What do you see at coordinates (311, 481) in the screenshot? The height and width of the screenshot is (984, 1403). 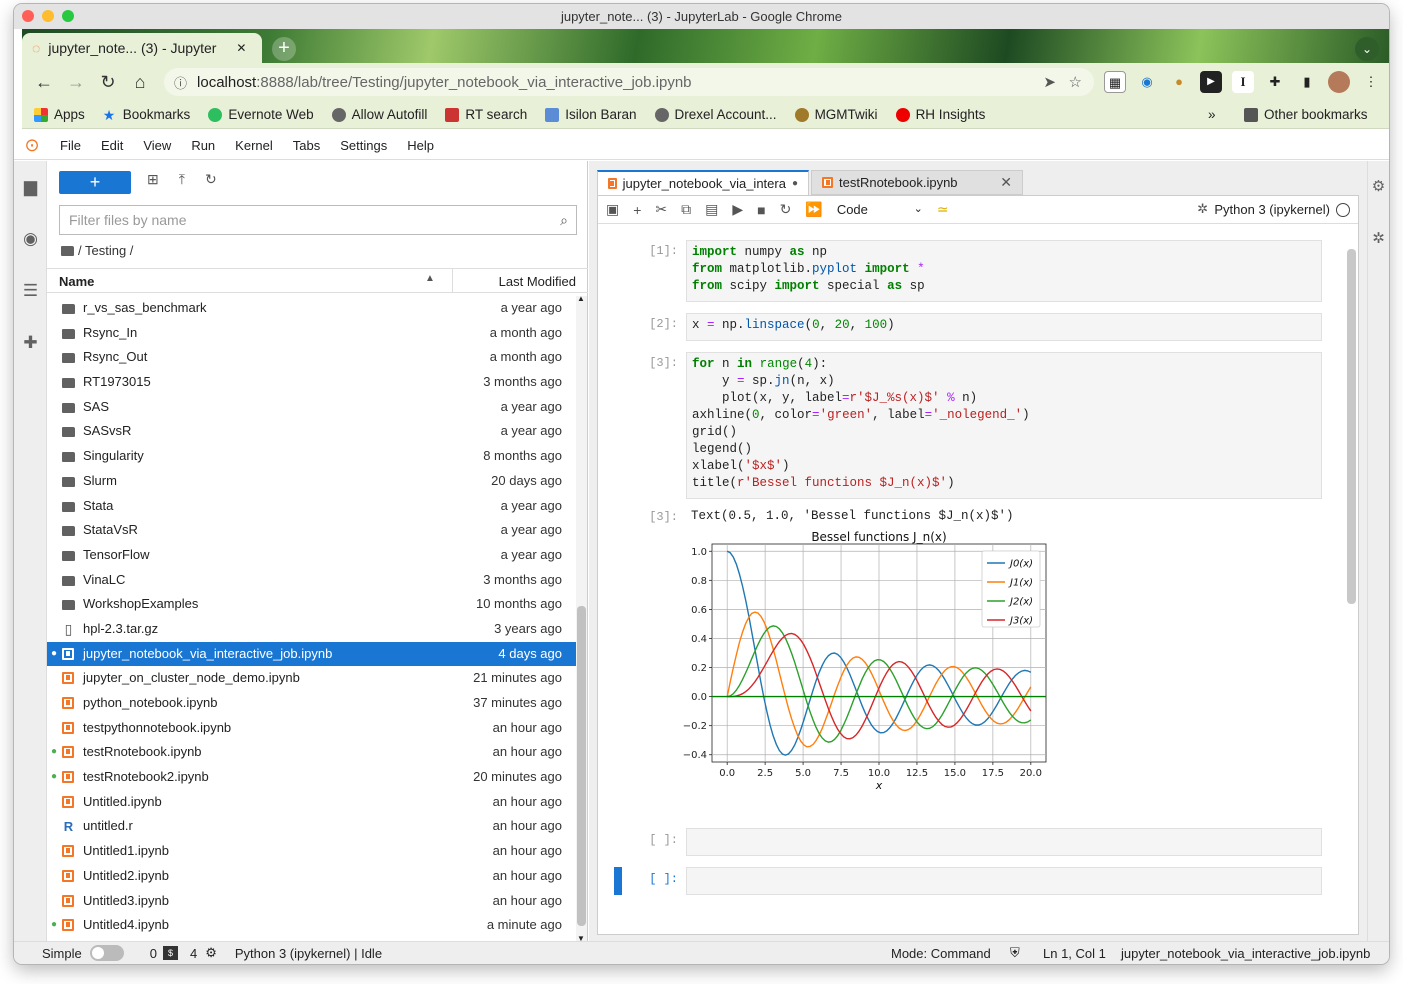 I see `file-row: Slurm 20 days ago` at bounding box center [311, 481].